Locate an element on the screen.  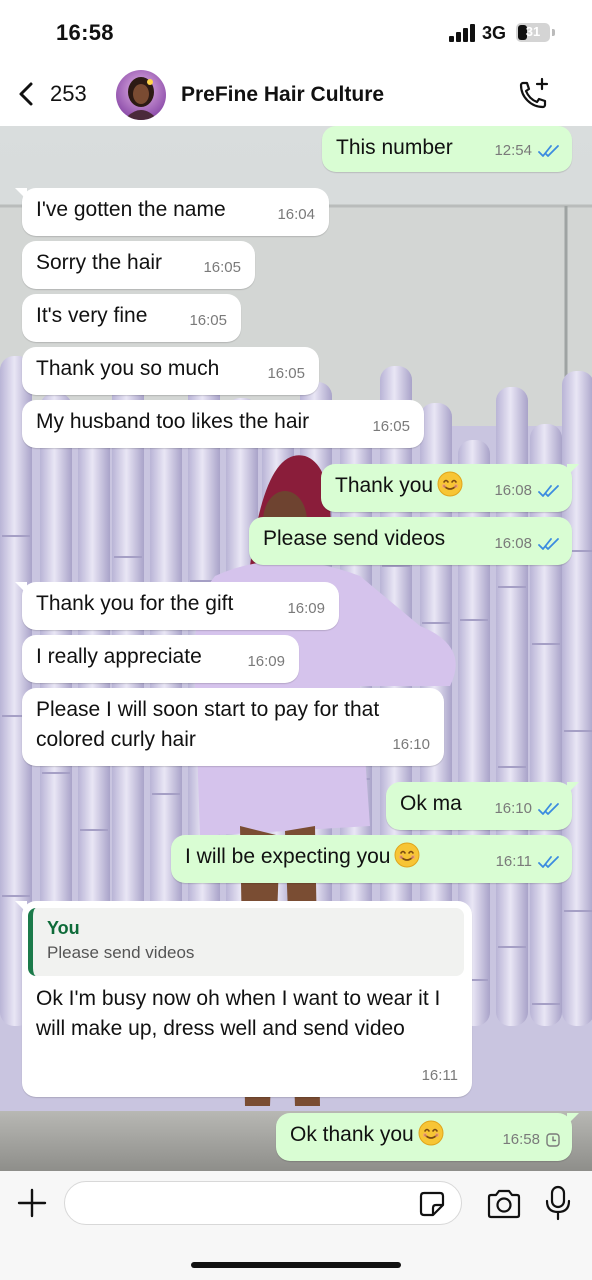
quoted-author: You is located at coordinates (63, 928).